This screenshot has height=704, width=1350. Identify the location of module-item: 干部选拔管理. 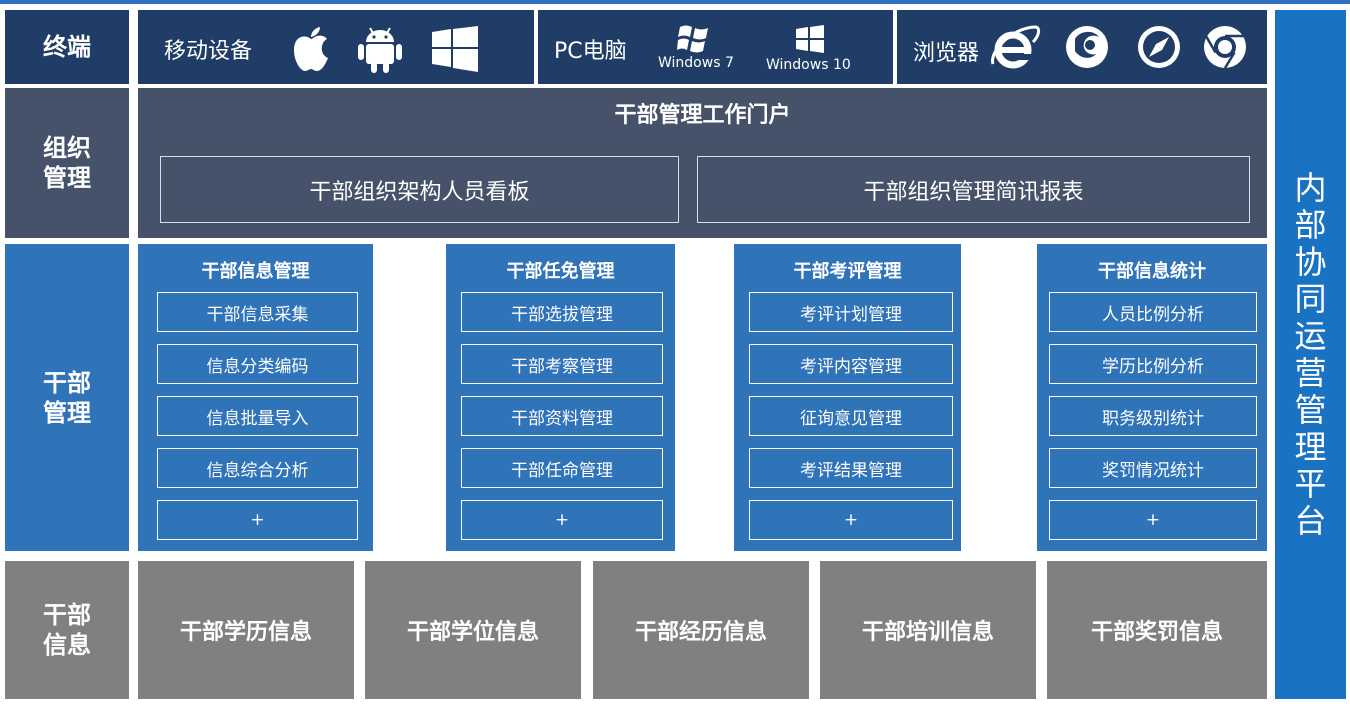
(562, 312).